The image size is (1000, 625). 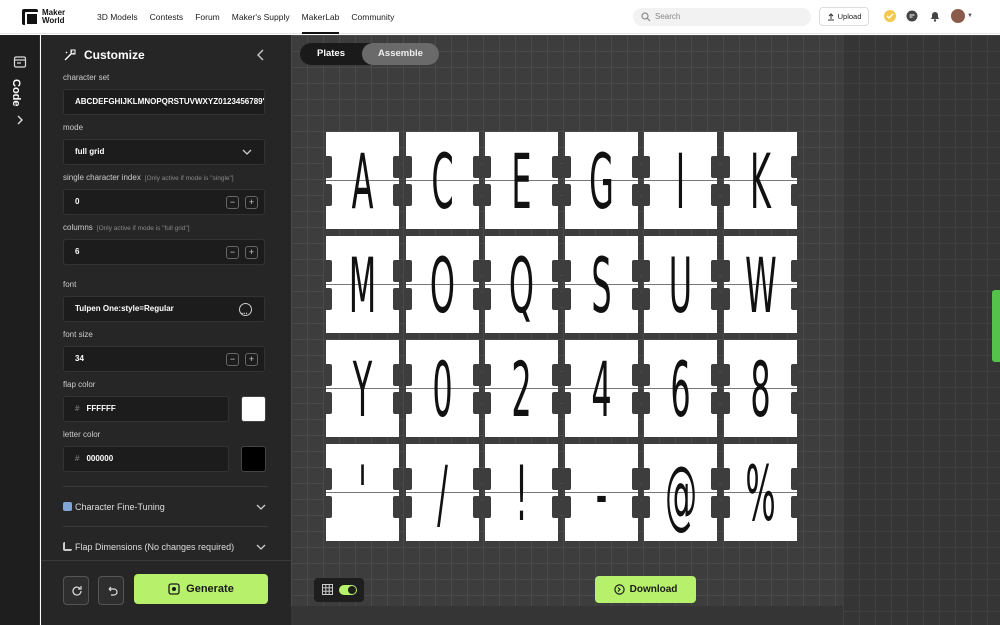 I want to click on single-index-note: [Only active if mode is "single"], so click(x=189, y=178).